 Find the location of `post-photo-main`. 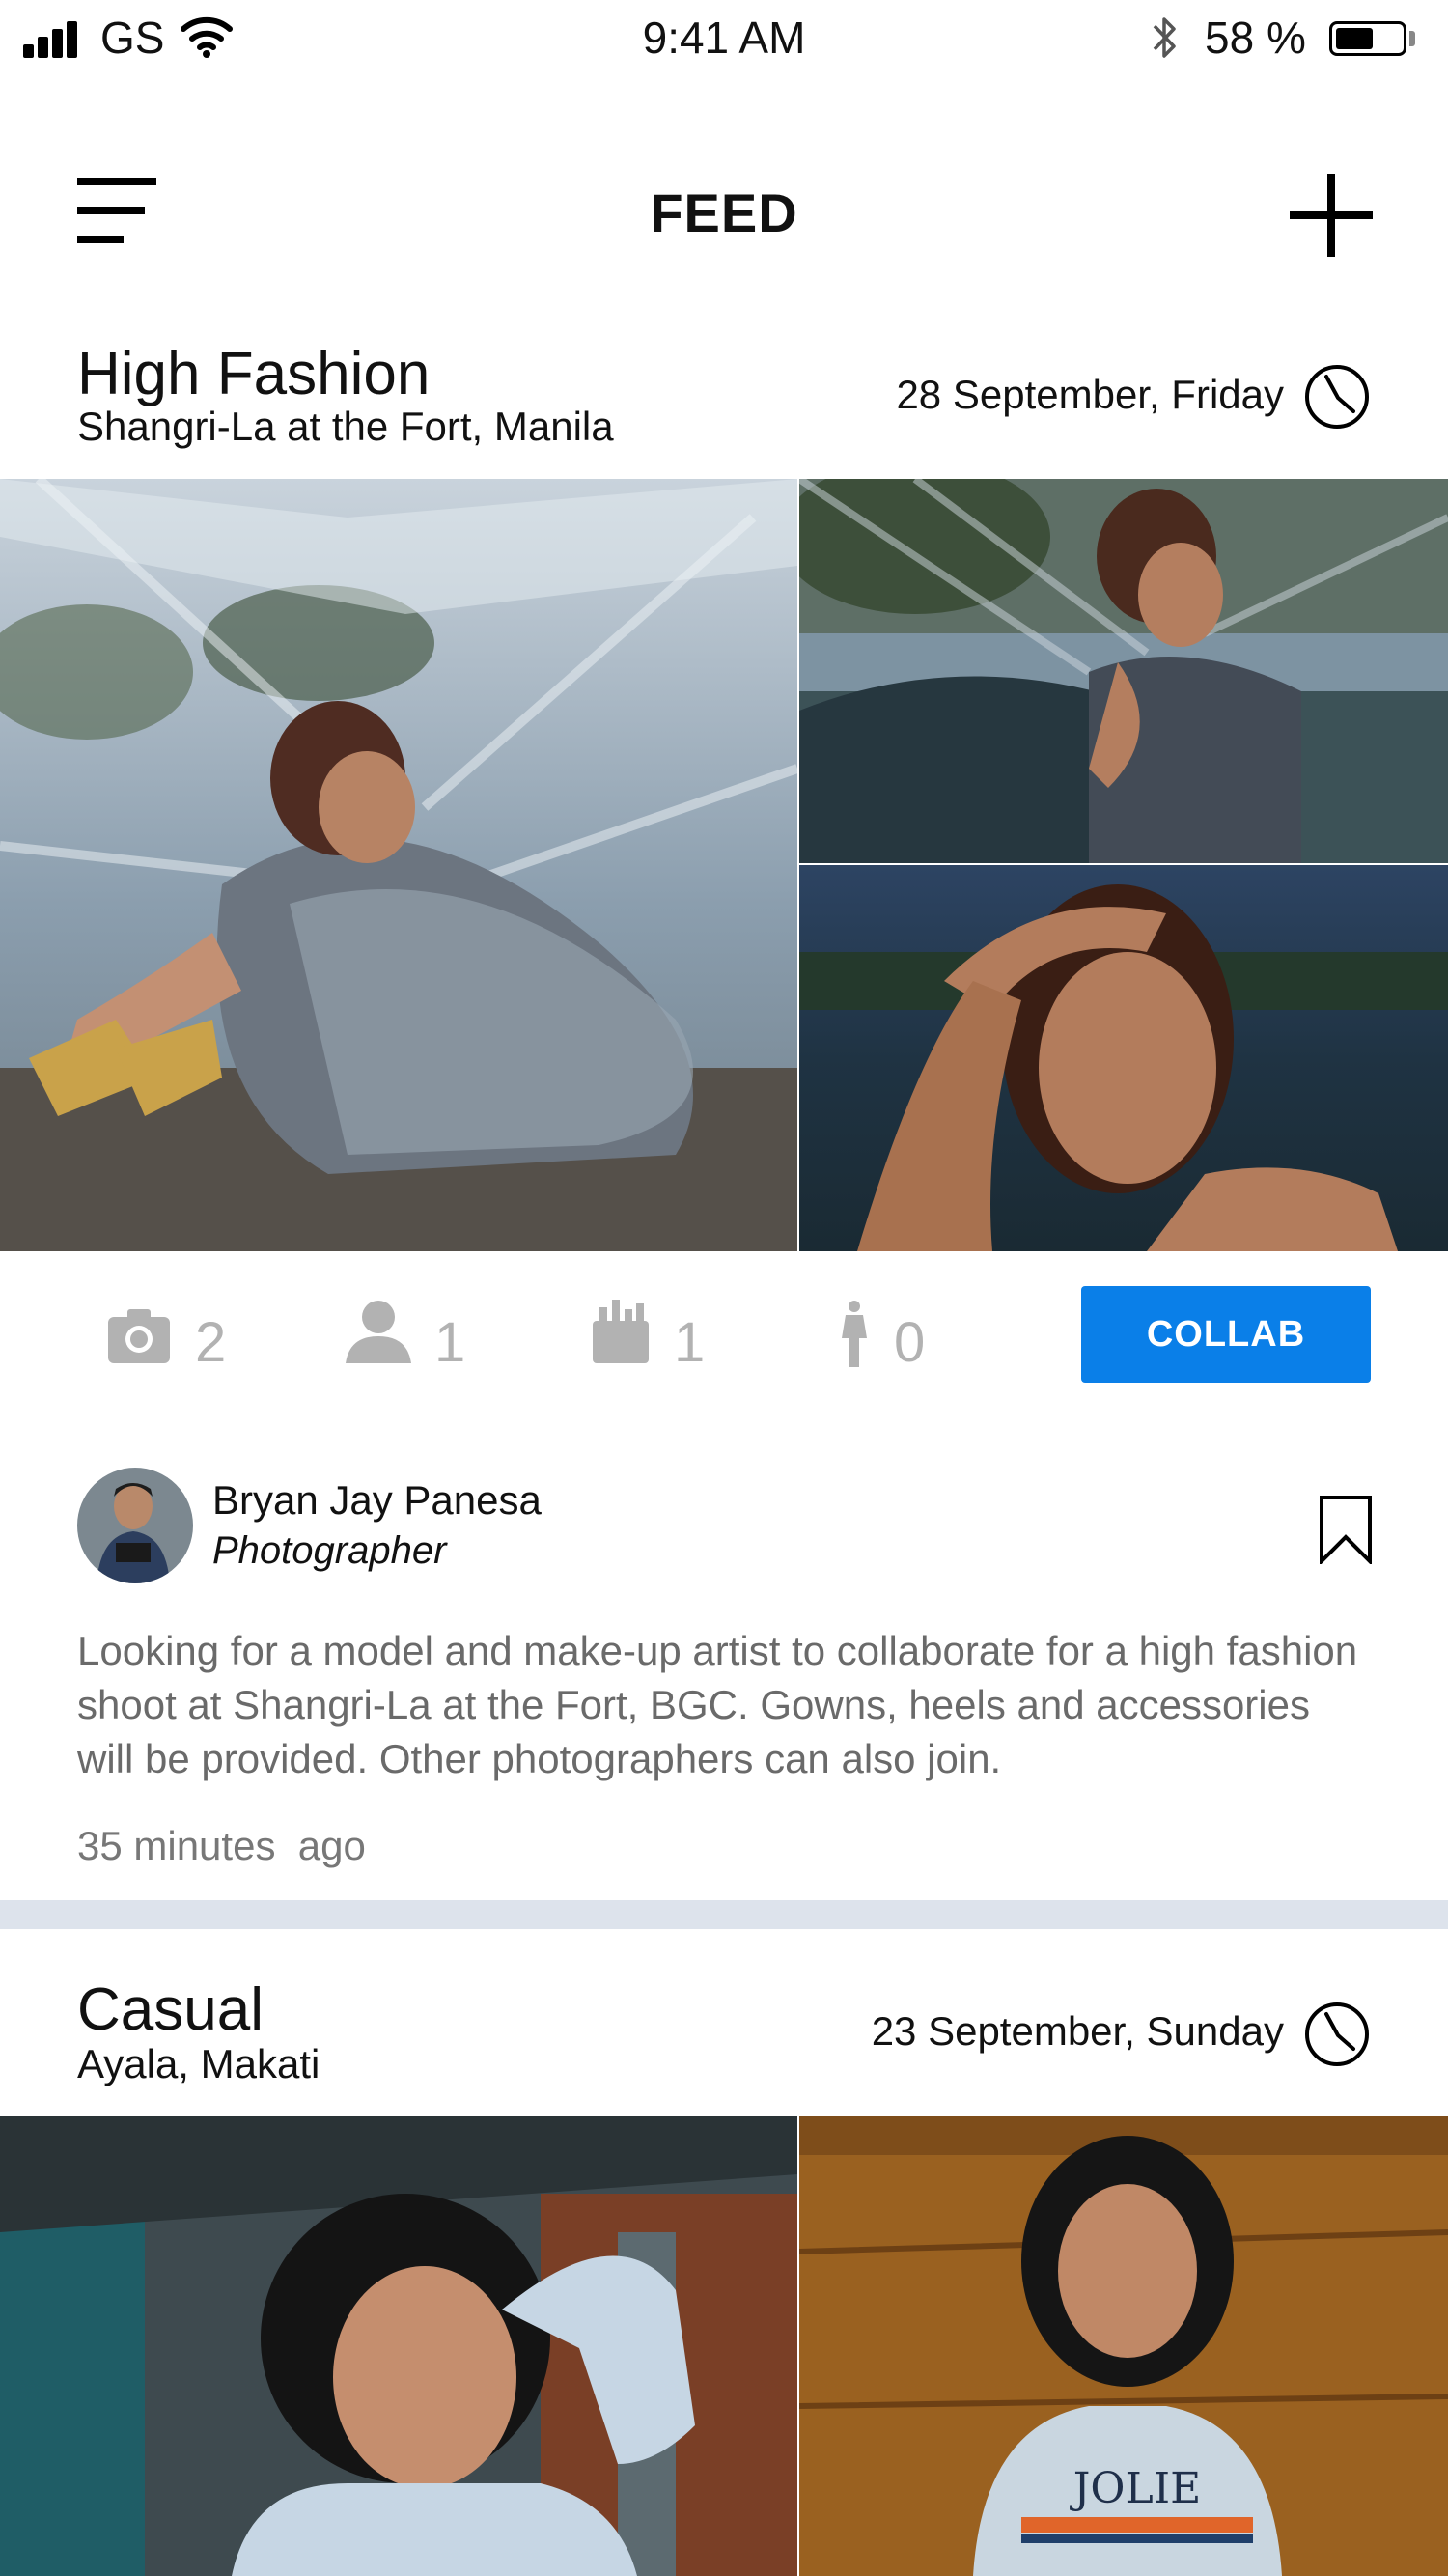

post-photo-main is located at coordinates (398, 2346).